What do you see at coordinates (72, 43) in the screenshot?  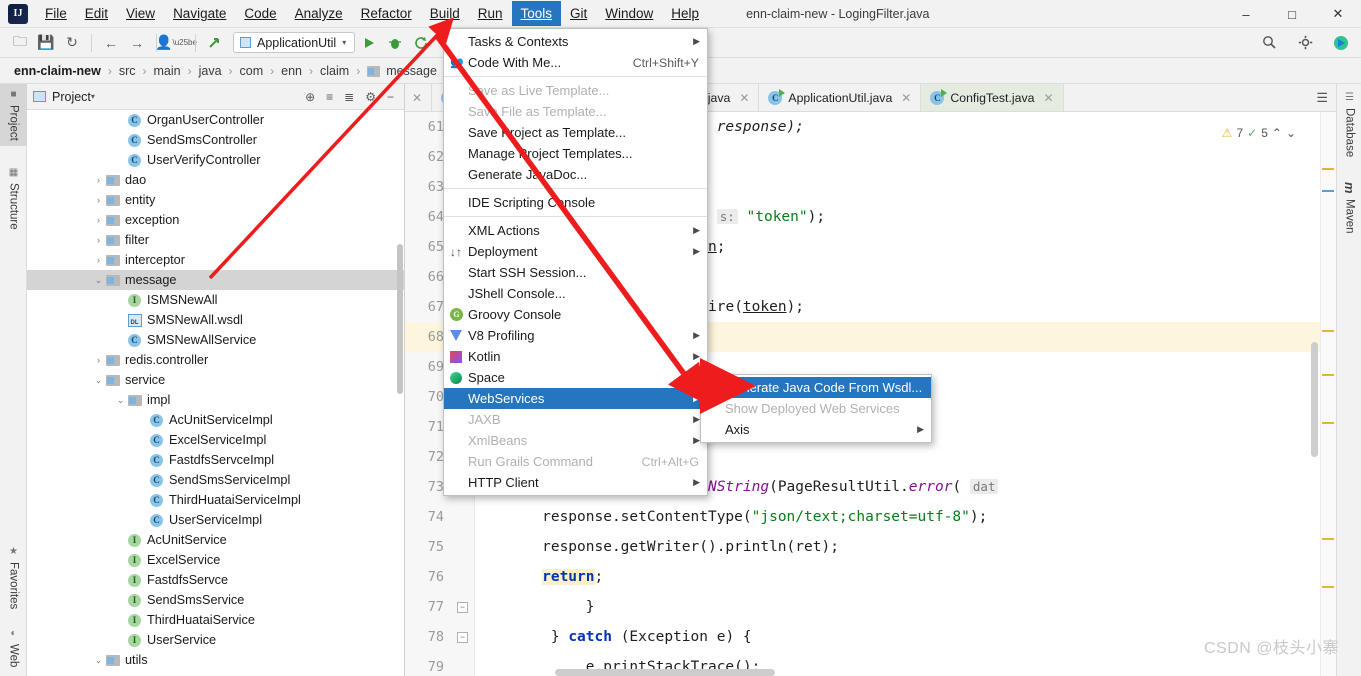 I see `sync-icon: ↻` at bounding box center [72, 43].